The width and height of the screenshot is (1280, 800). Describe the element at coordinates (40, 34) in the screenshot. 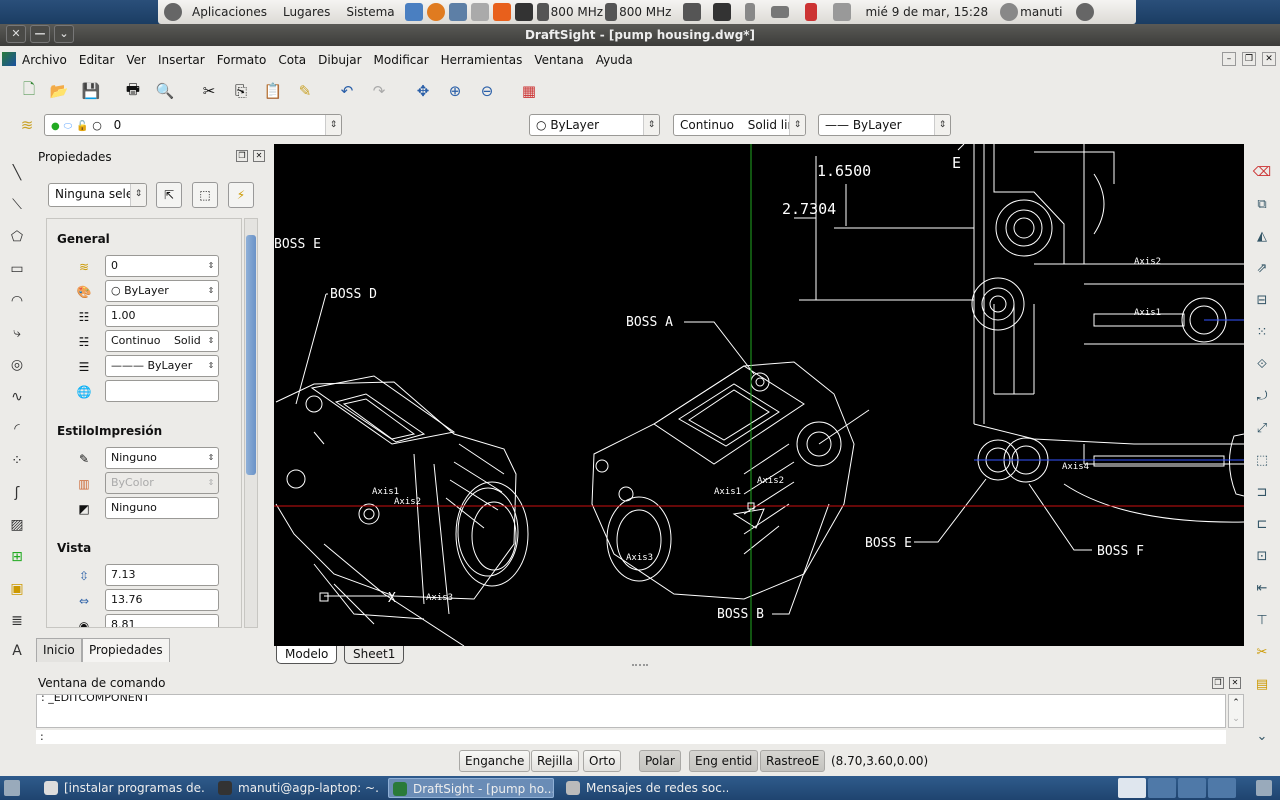

I see `minimize-icon: —` at that location.